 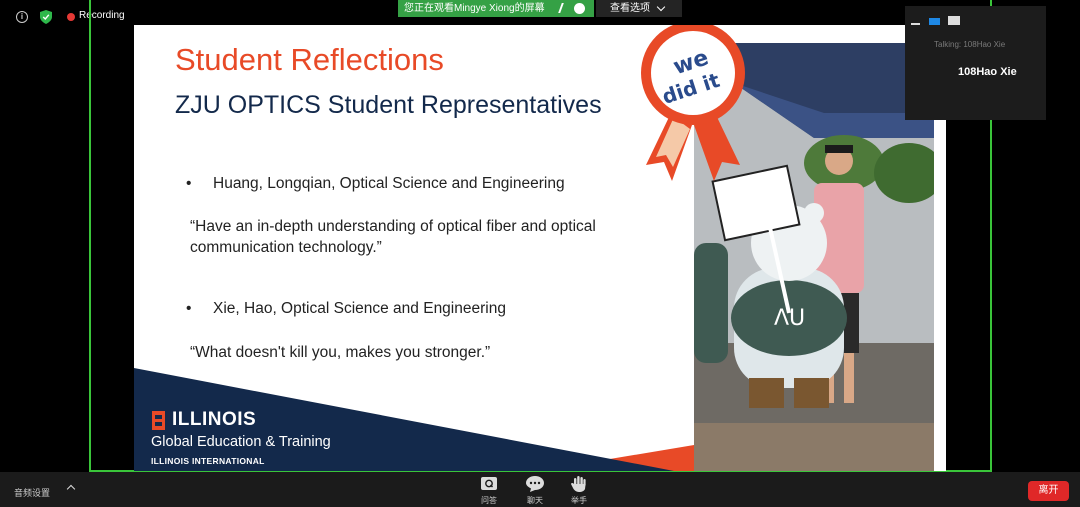 I want to click on video-thumbnail-panel: Talking: 108Hao Xie 108Hao Xie, so click(x=975, y=63).